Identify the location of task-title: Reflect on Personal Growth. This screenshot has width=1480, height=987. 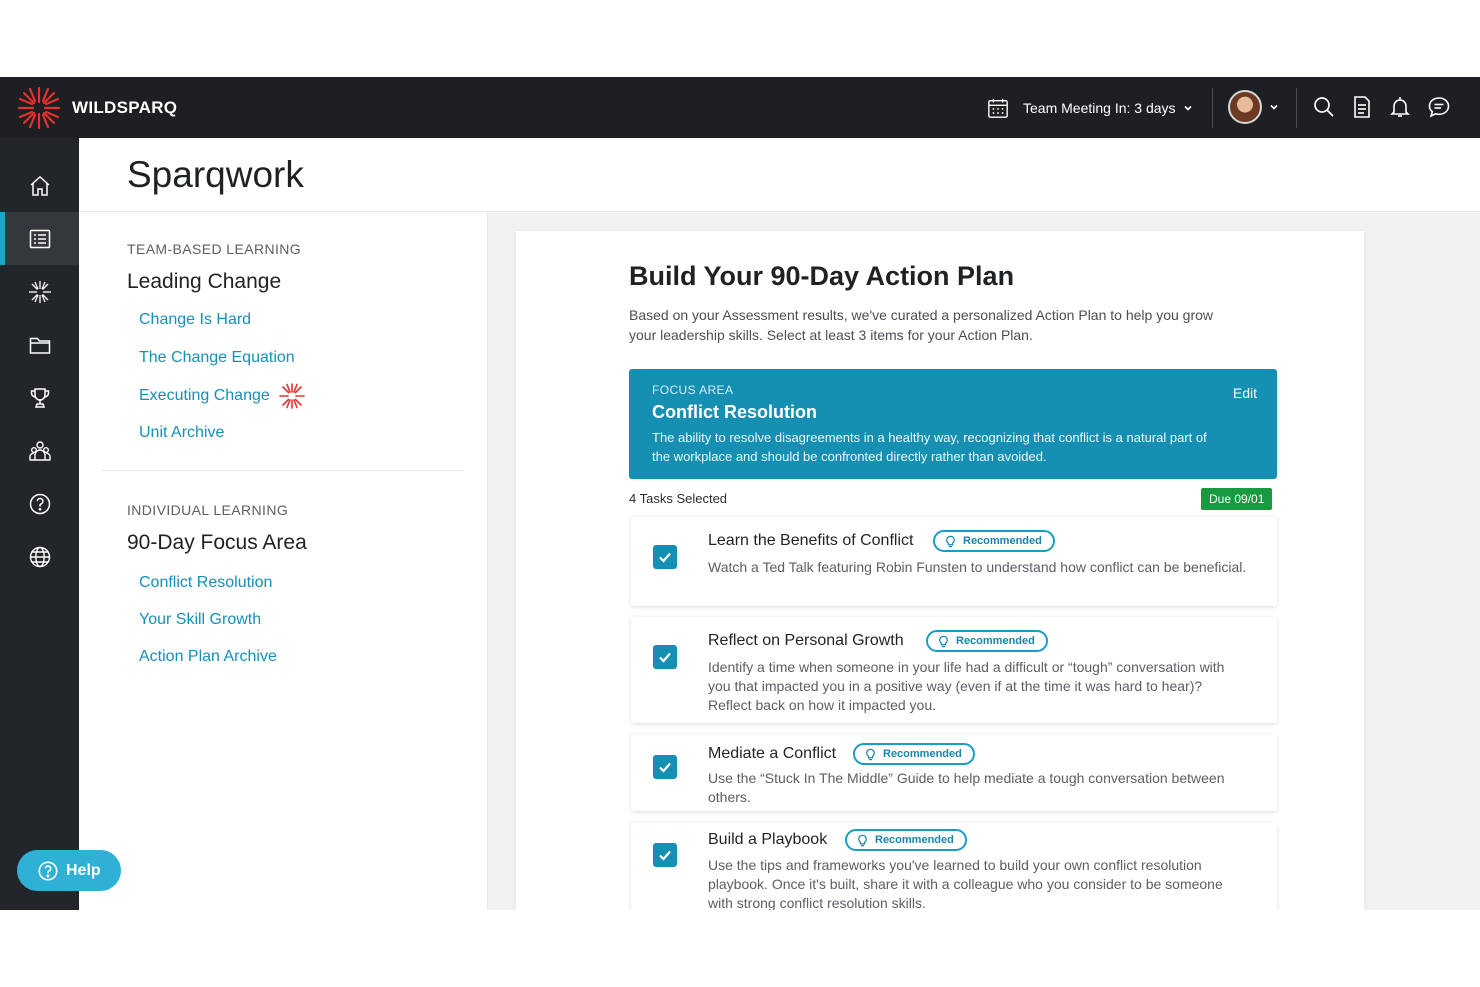
(806, 640).